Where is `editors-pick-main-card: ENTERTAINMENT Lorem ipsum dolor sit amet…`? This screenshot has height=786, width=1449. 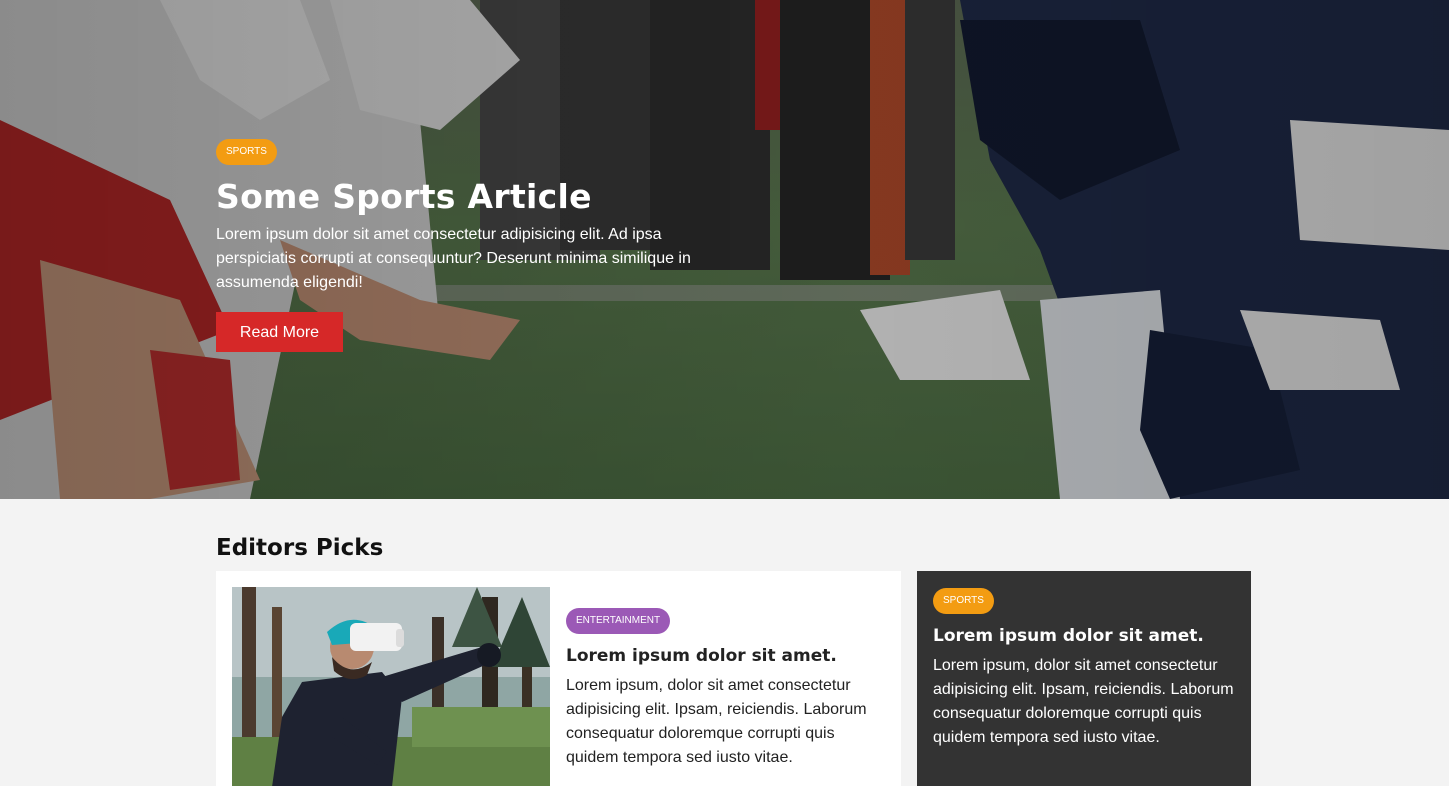 editors-pick-main-card: ENTERTAINMENT Lorem ipsum dolor sit amet… is located at coordinates (558, 678).